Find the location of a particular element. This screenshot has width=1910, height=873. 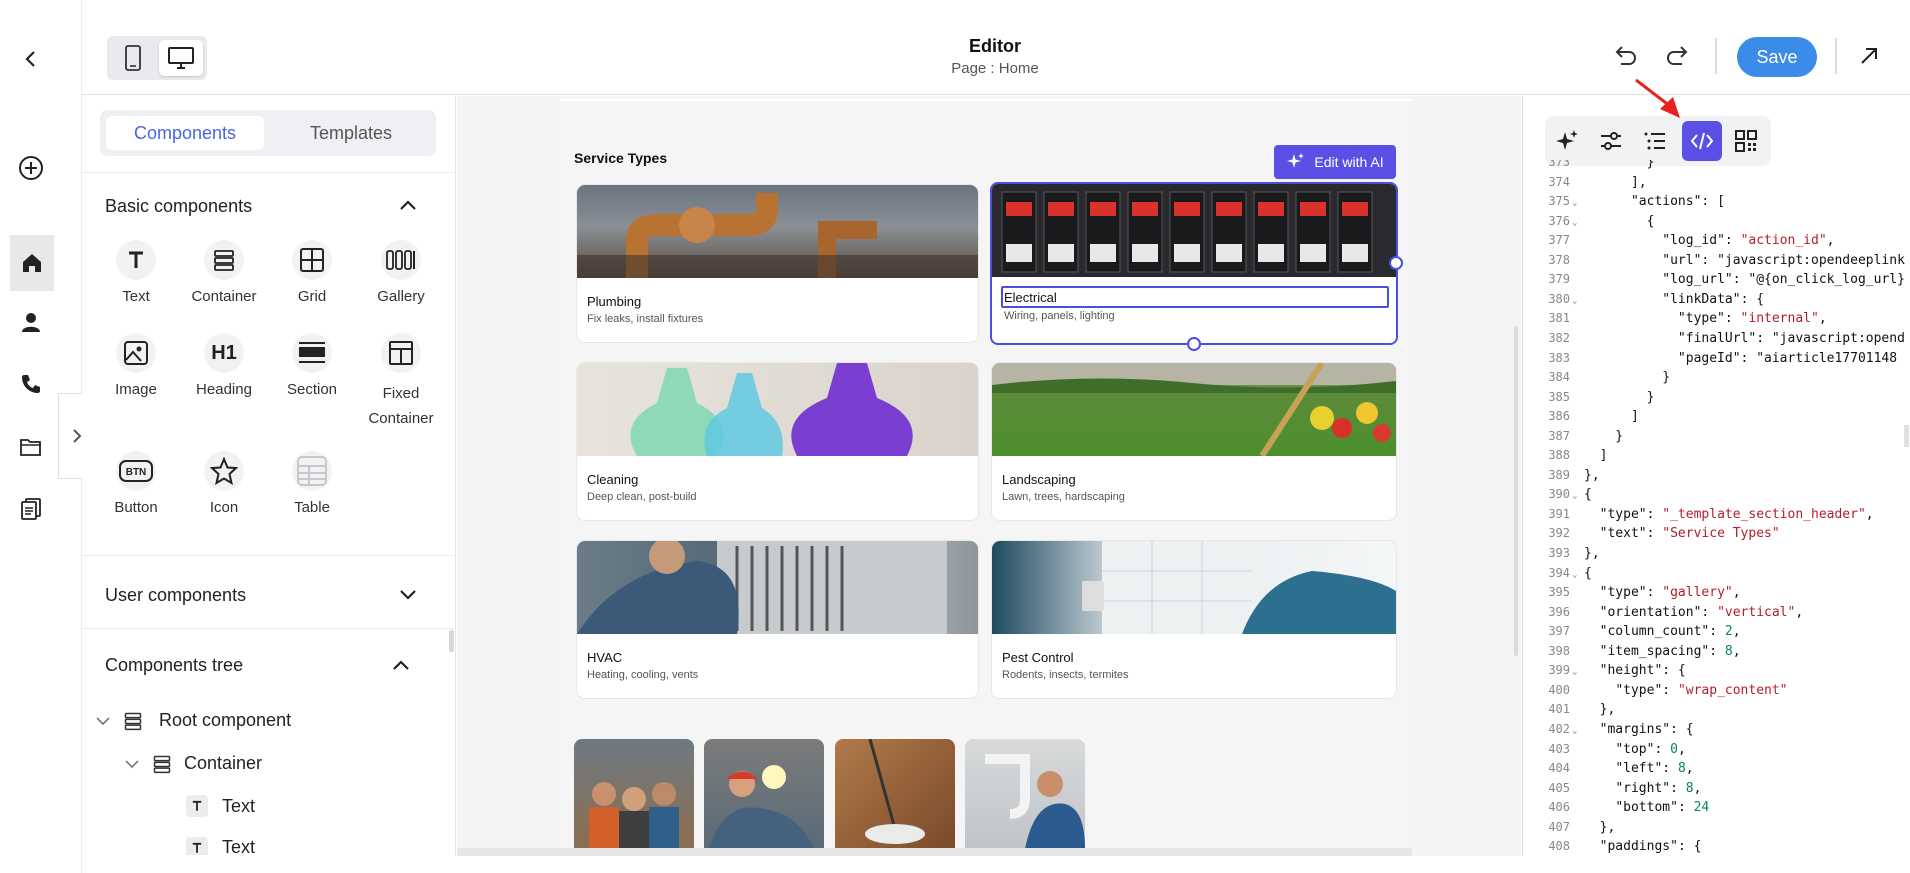

tree-item-root: Root component is located at coordinates (193, 720).